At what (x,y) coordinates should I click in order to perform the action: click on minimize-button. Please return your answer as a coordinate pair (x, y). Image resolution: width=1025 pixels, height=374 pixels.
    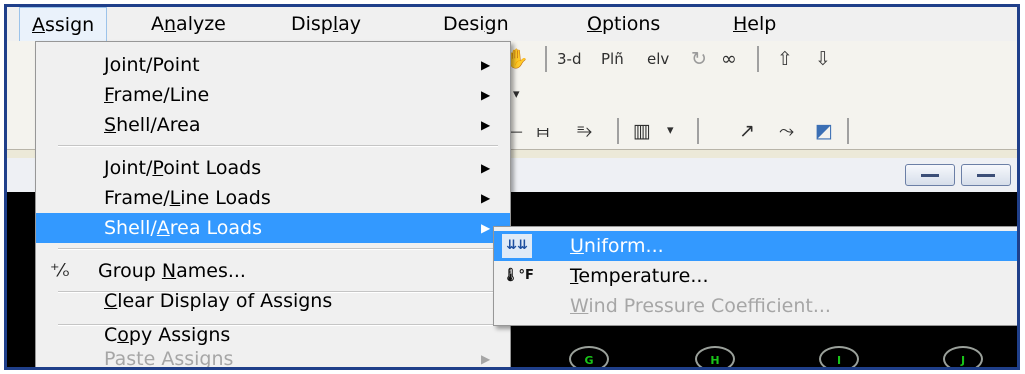
    Looking at the image, I should click on (930, 175).